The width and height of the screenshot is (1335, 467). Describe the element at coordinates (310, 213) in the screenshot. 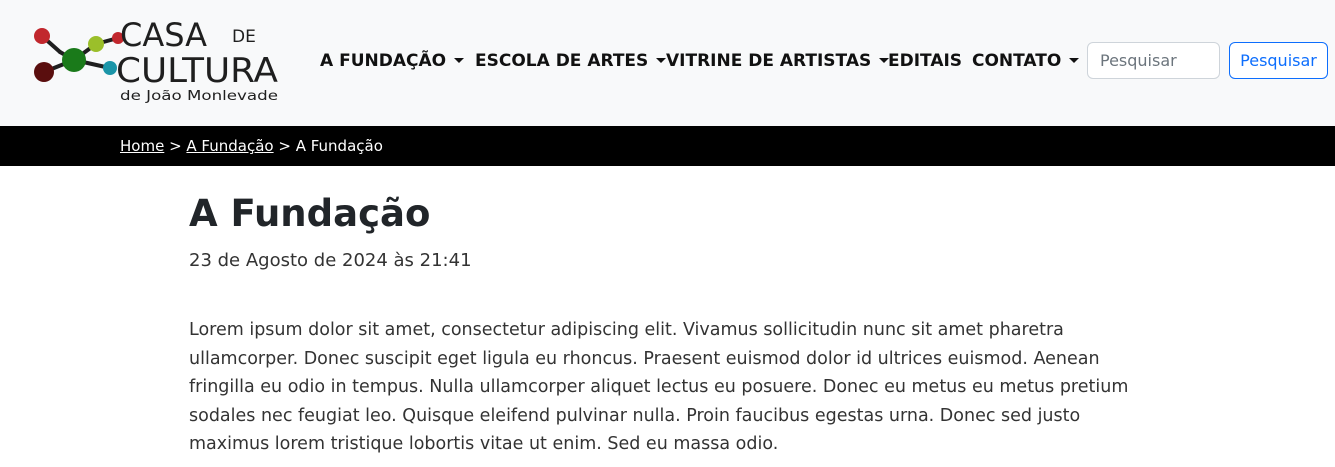

I see `page-title: A Fundação` at that location.